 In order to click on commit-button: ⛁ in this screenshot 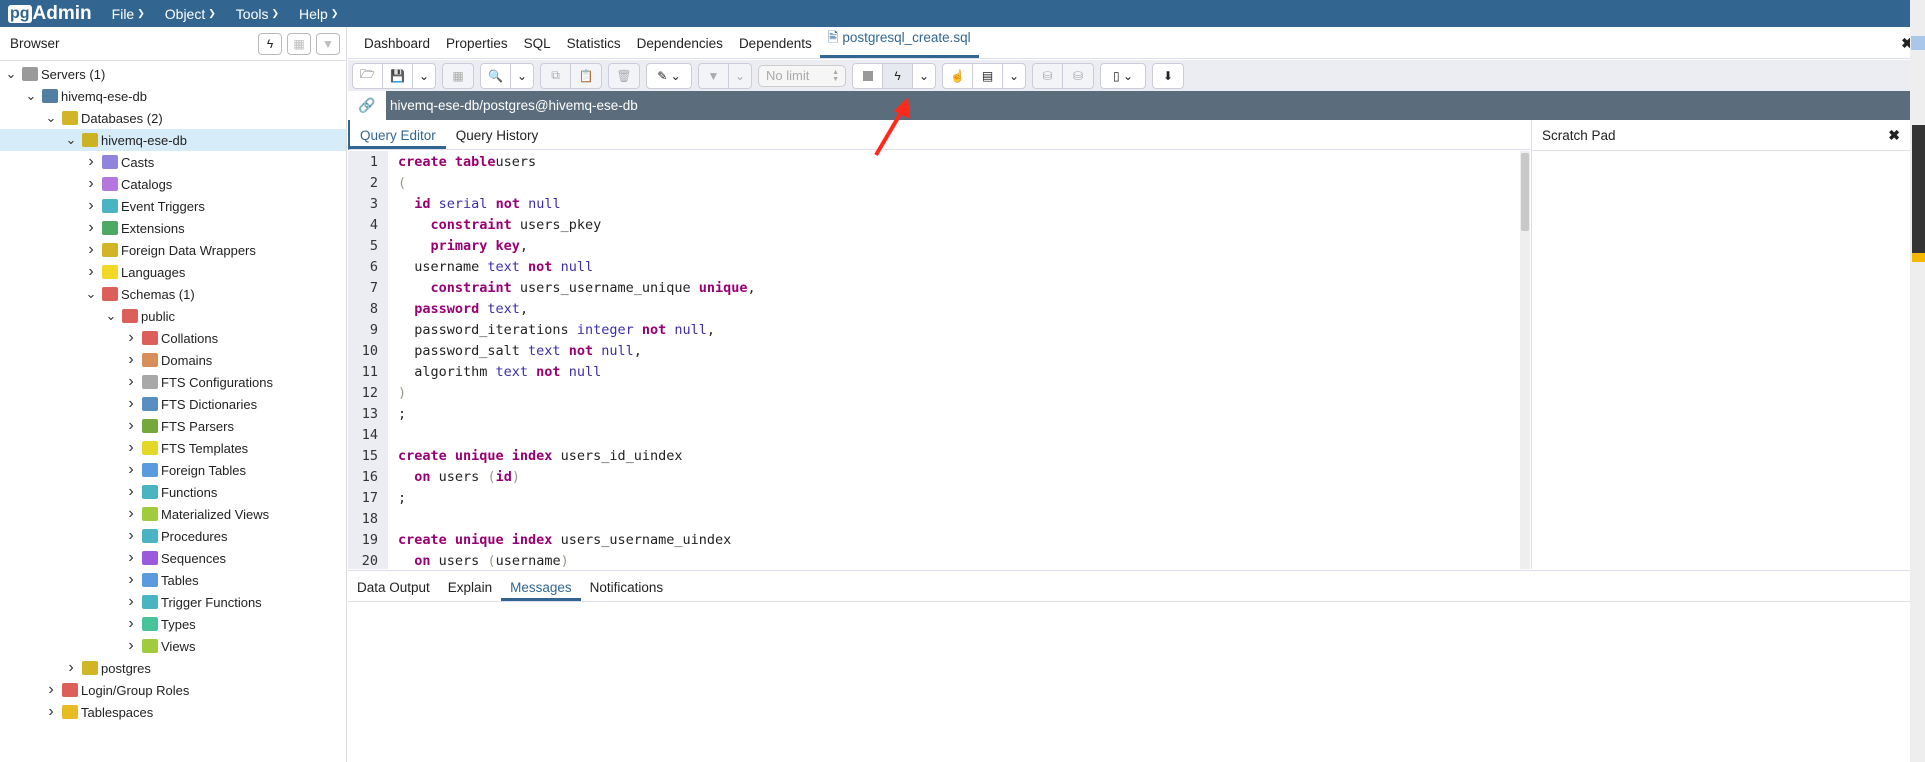, I will do `click(1048, 75)`.